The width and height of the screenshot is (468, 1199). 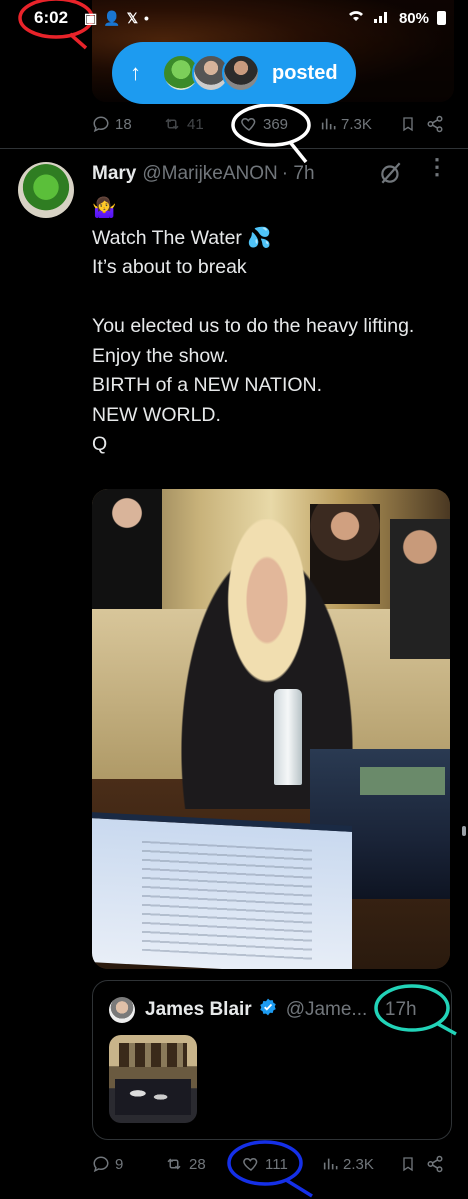 What do you see at coordinates (222, 890) in the screenshot?
I see `photo-laptop` at bounding box center [222, 890].